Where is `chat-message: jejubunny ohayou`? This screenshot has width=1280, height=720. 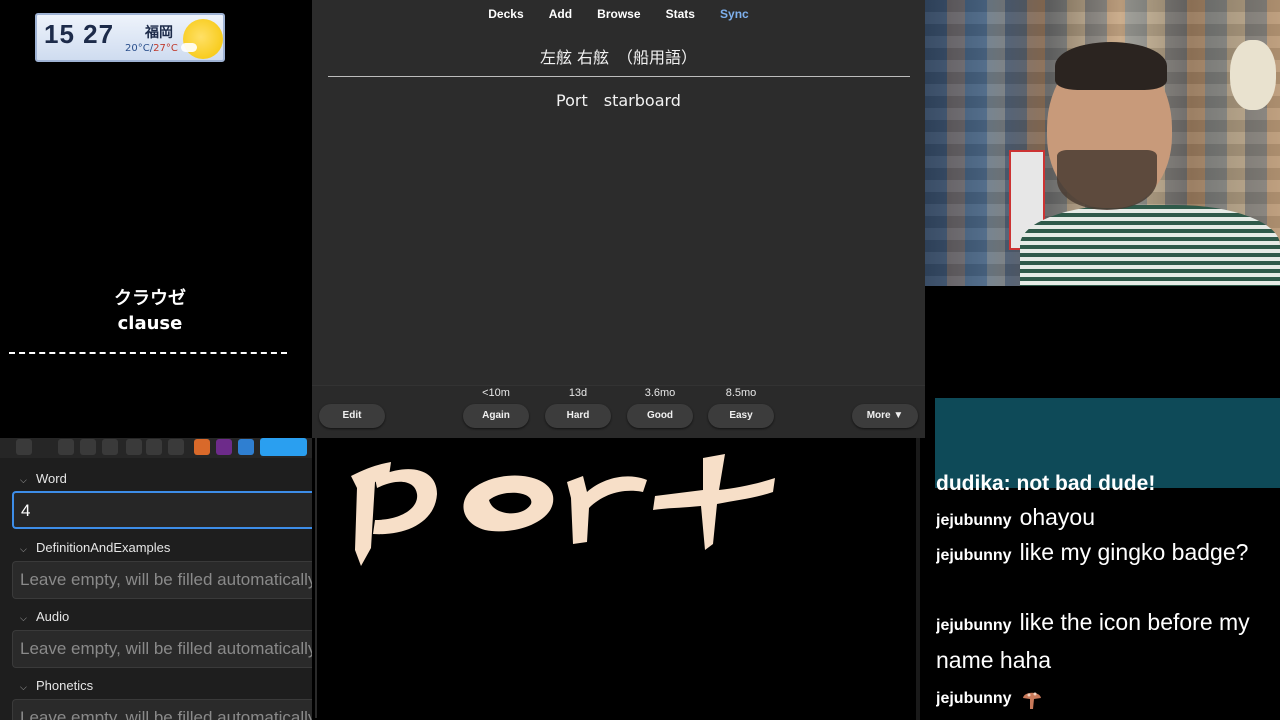 chat-message: jejubunny ohayou is located at coordinates (1104, 519).